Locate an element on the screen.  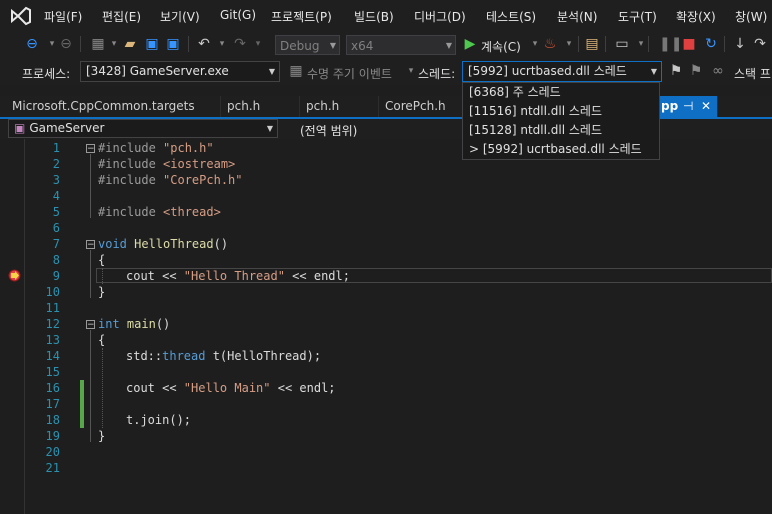
navigate-forward-icon: ⊖ is located at coordinates (66, 44).